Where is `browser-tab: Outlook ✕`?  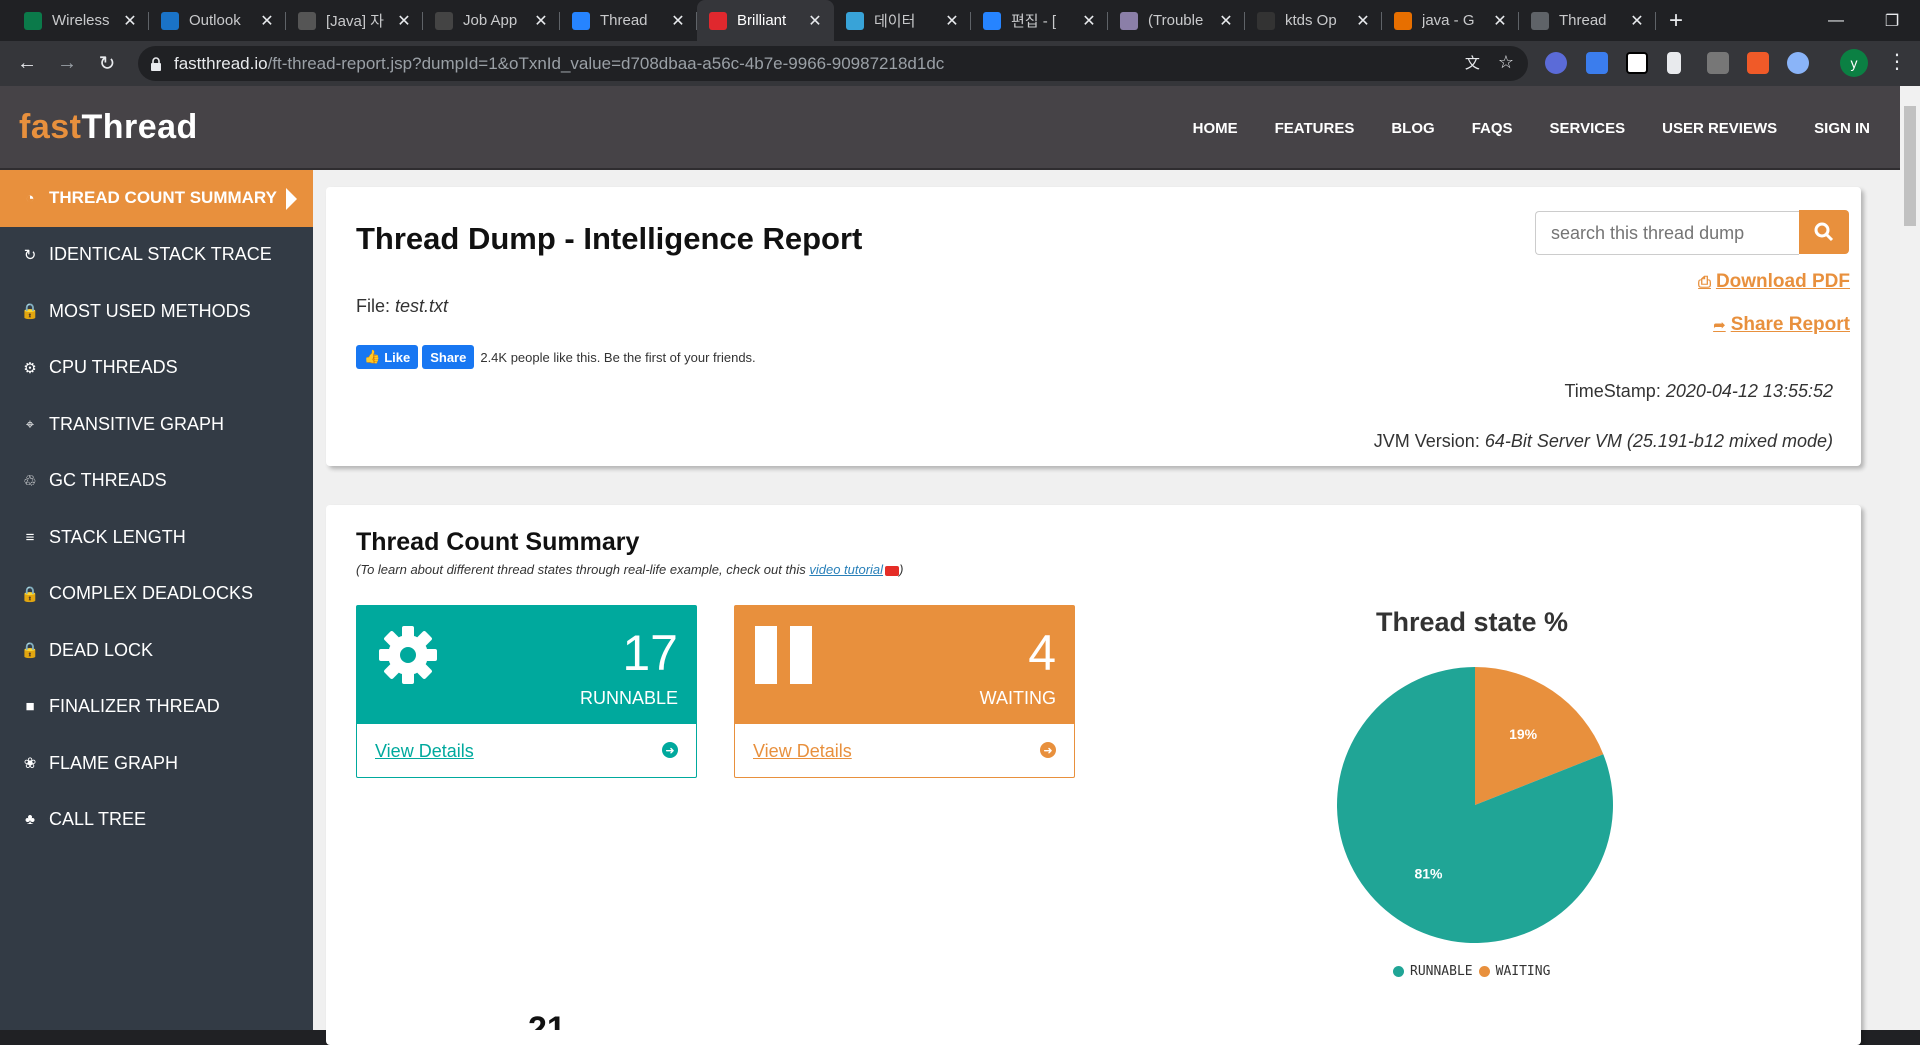
browser-tab: Outlook ✕ is located at coordinates (217, 20).